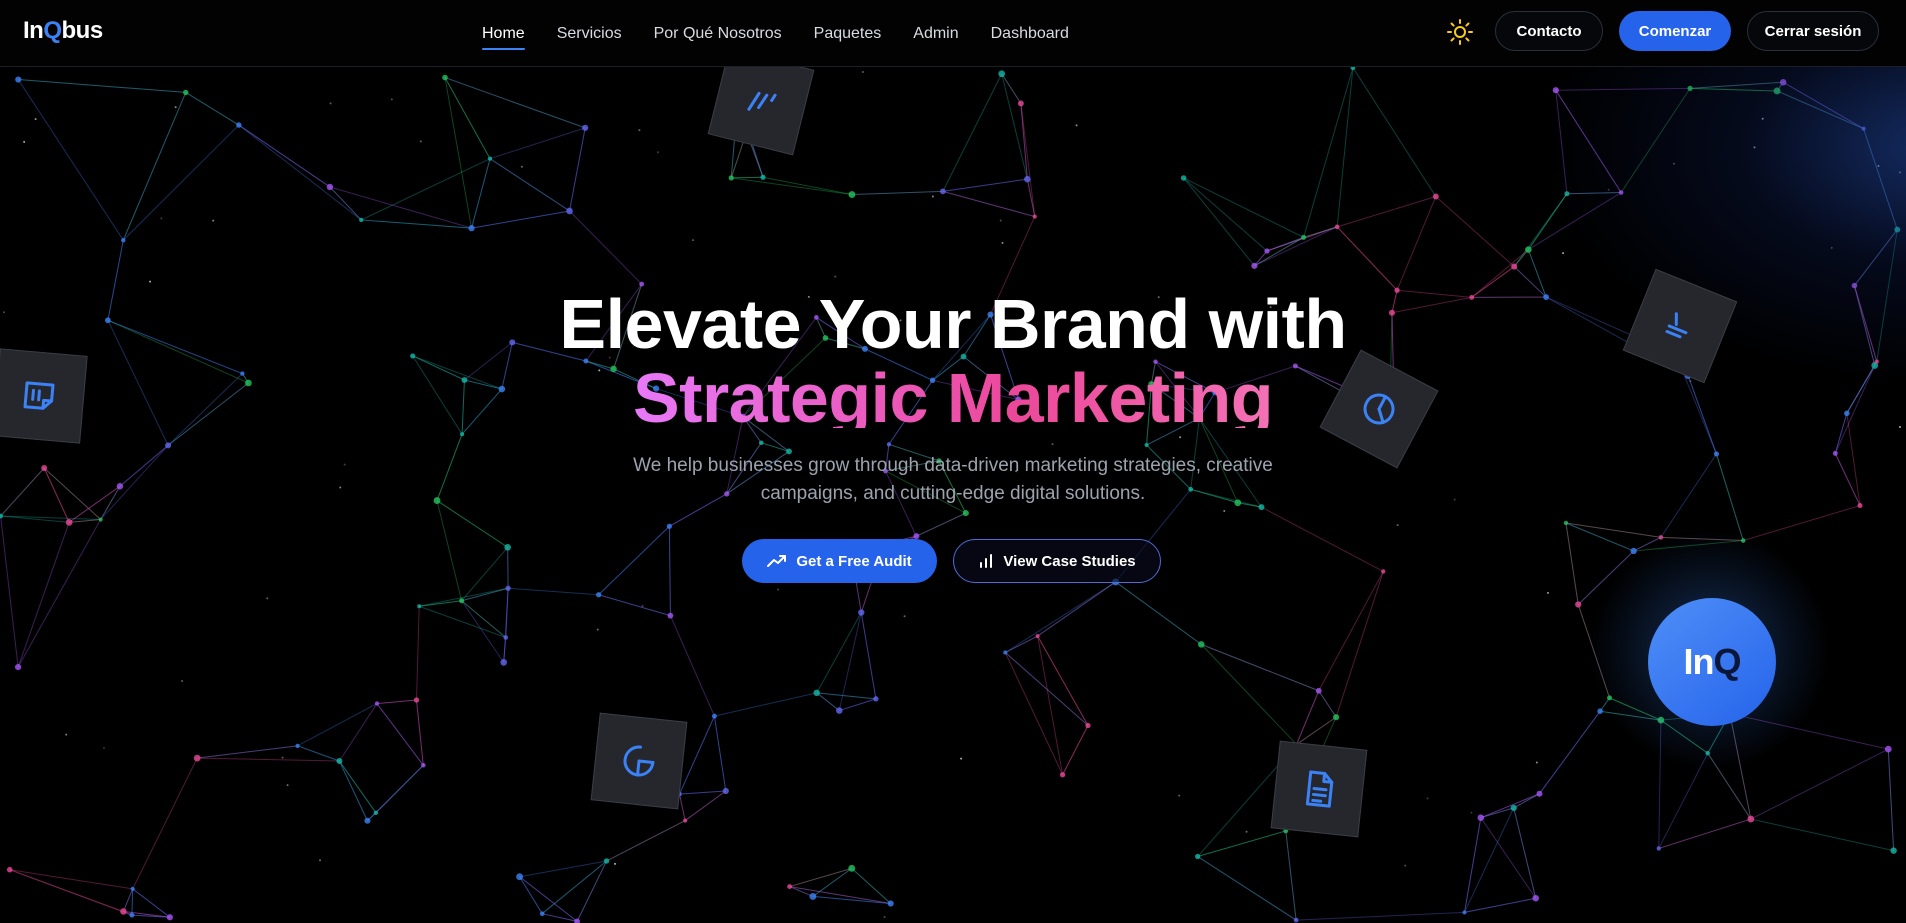 The height and width of the screenshot is (923, 1906). Describe the element at coordinates (718, 34) in the screenshot. I see `nav-link-por-que-nosotros: Por Qué Nosotros` at that location.